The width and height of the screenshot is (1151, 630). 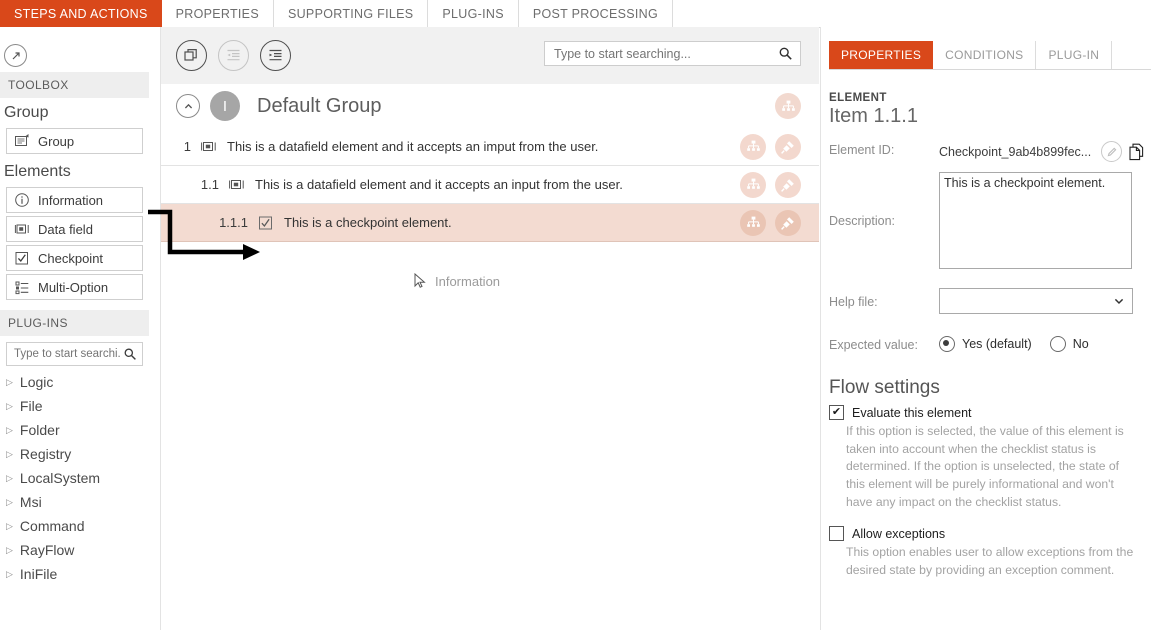 I want to click on description-label: Description:, so click(x=862, y=221).